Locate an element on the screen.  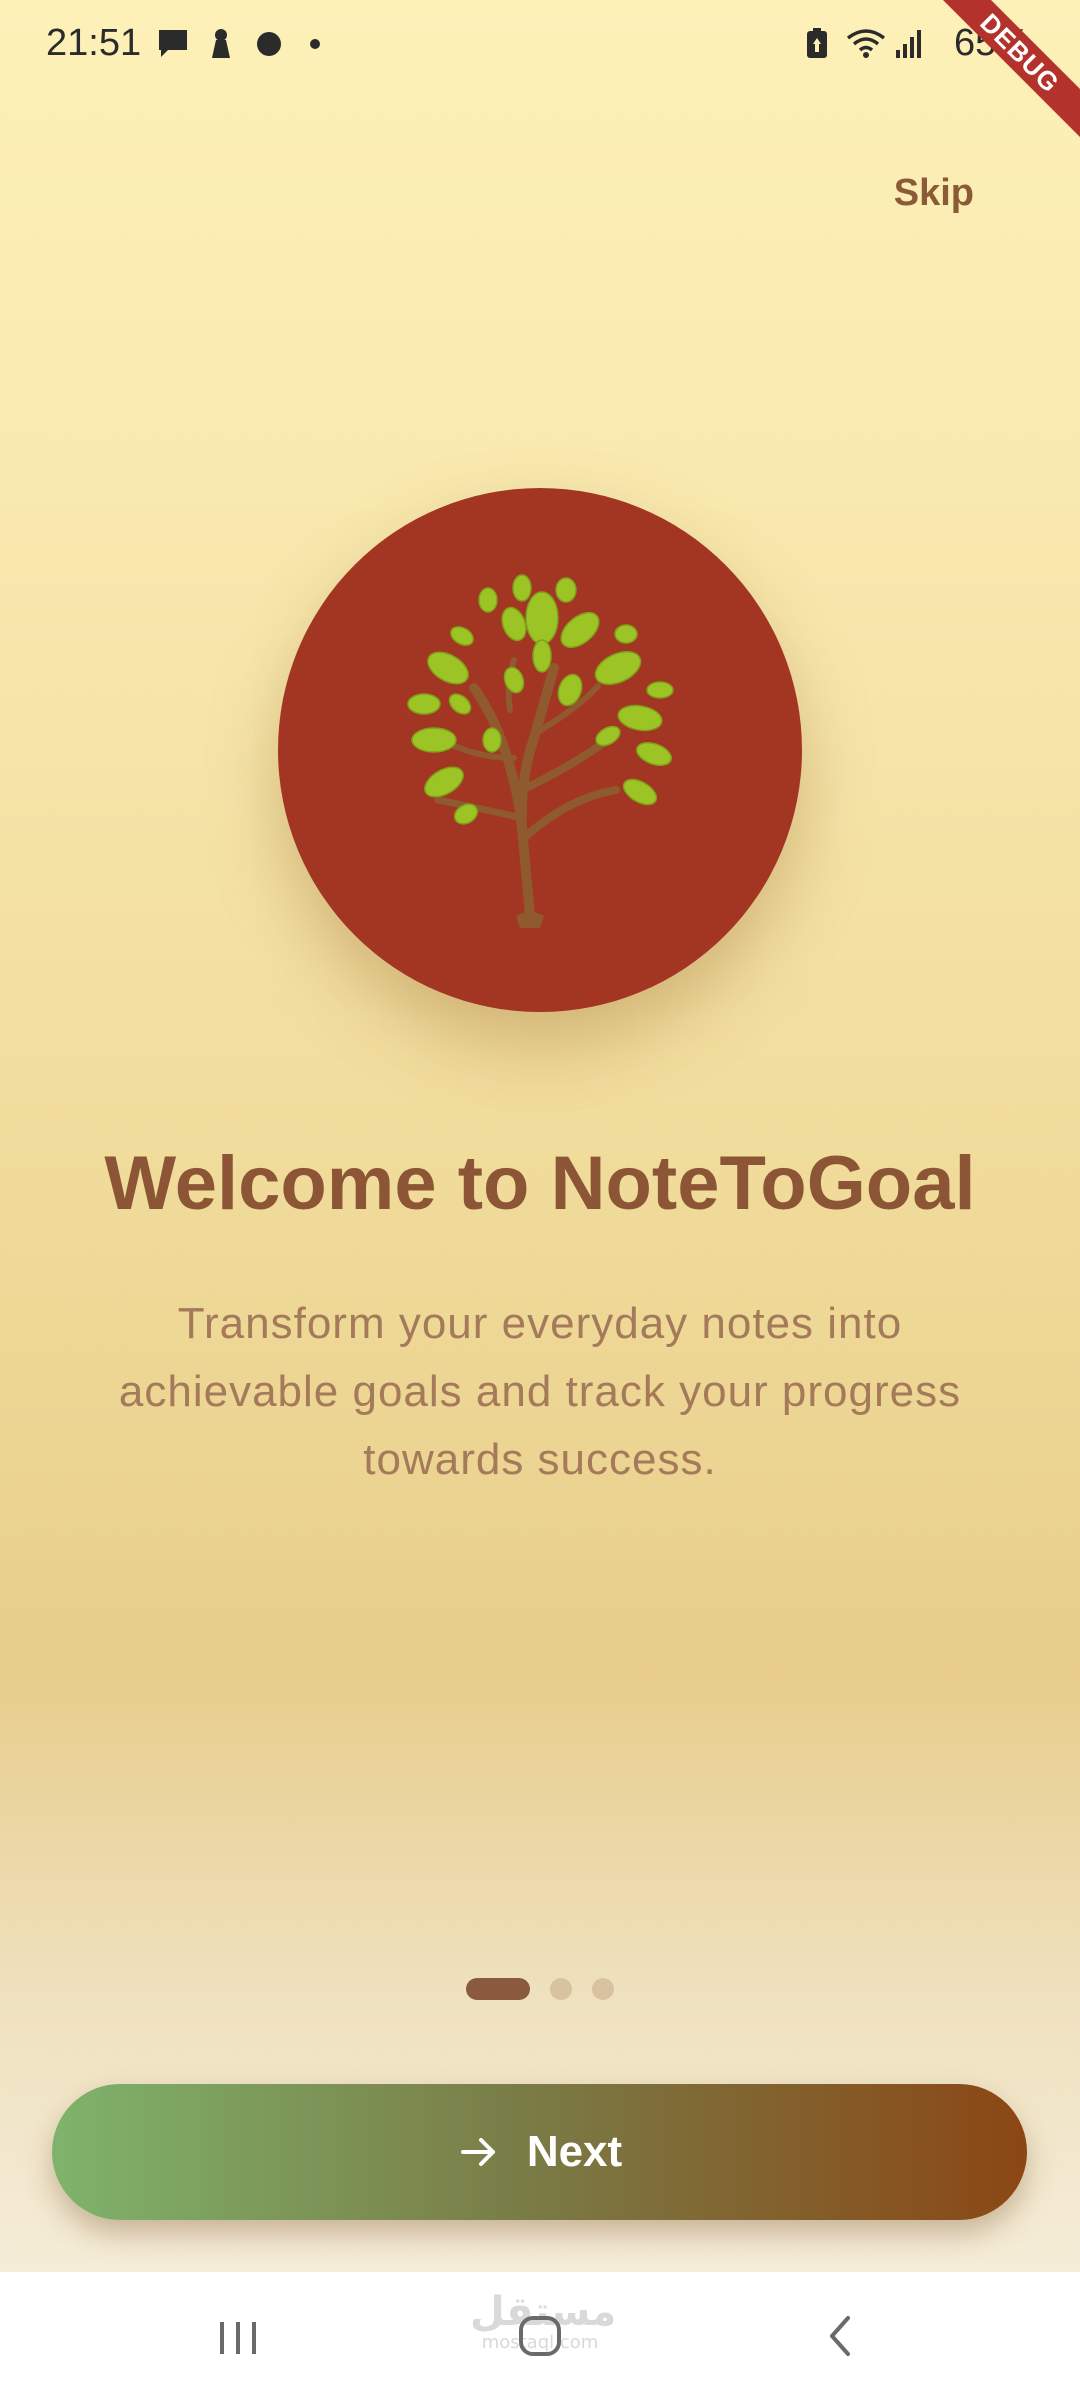
status-bar: 21:51 65% is located at coordinates (540, 45).